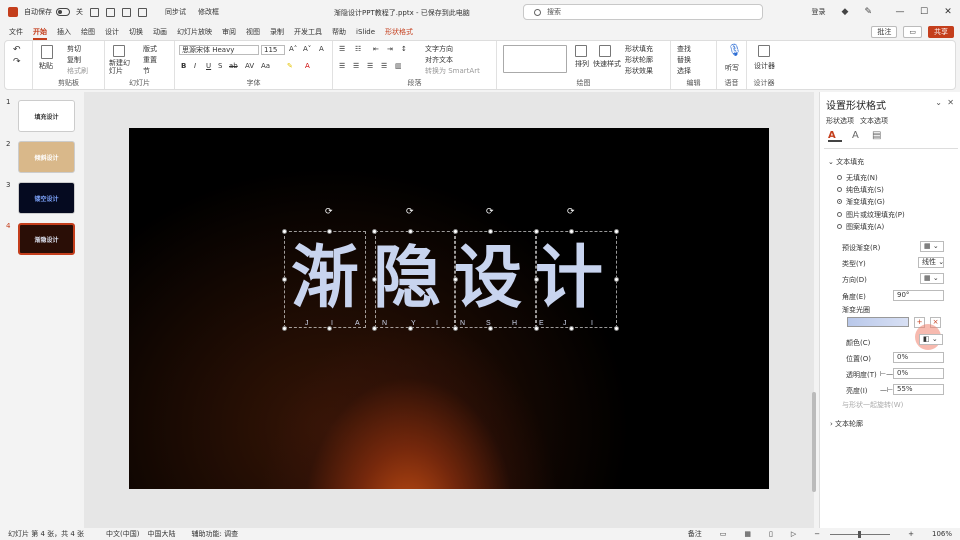 Image resolution: width=960 pixels, height=540 pixels. I want to click on quick-access-modify: 修改框, so click(208, 12).